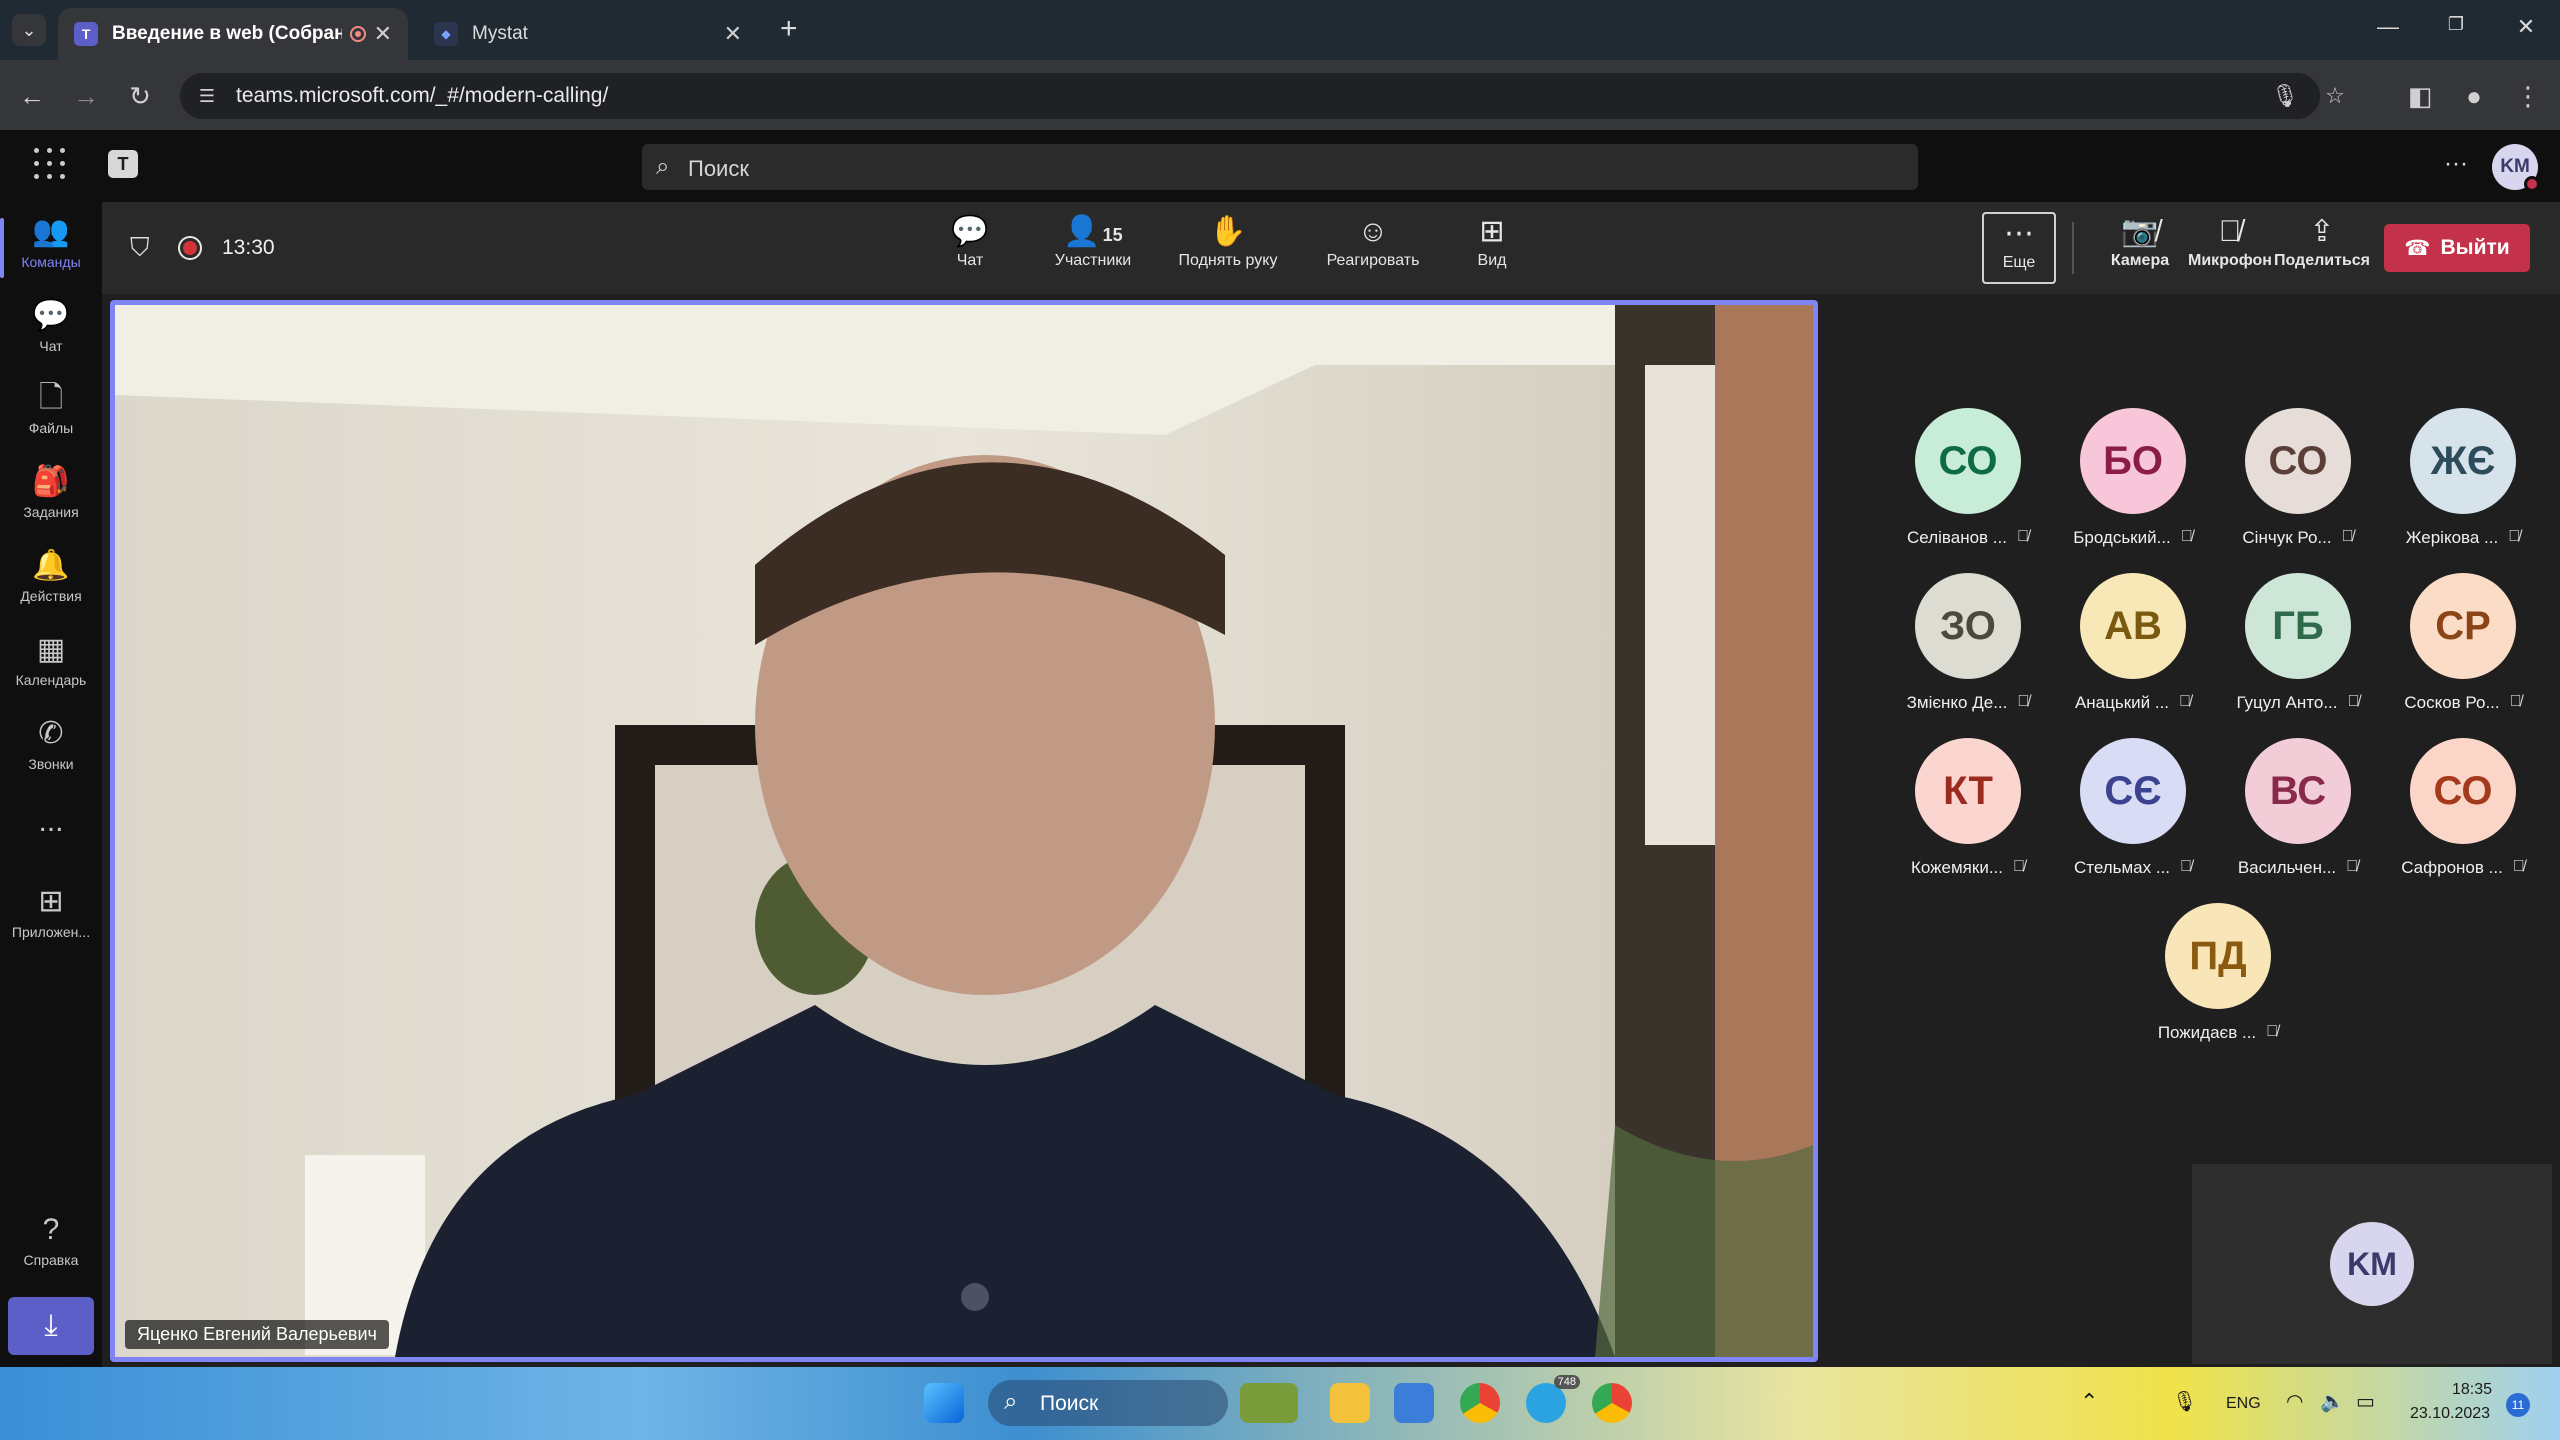 The image size is (2560, 1440). Describe the element at coordinates (2365, 1401) in the screenshot. I see `battery-icon: ▭` at that location.